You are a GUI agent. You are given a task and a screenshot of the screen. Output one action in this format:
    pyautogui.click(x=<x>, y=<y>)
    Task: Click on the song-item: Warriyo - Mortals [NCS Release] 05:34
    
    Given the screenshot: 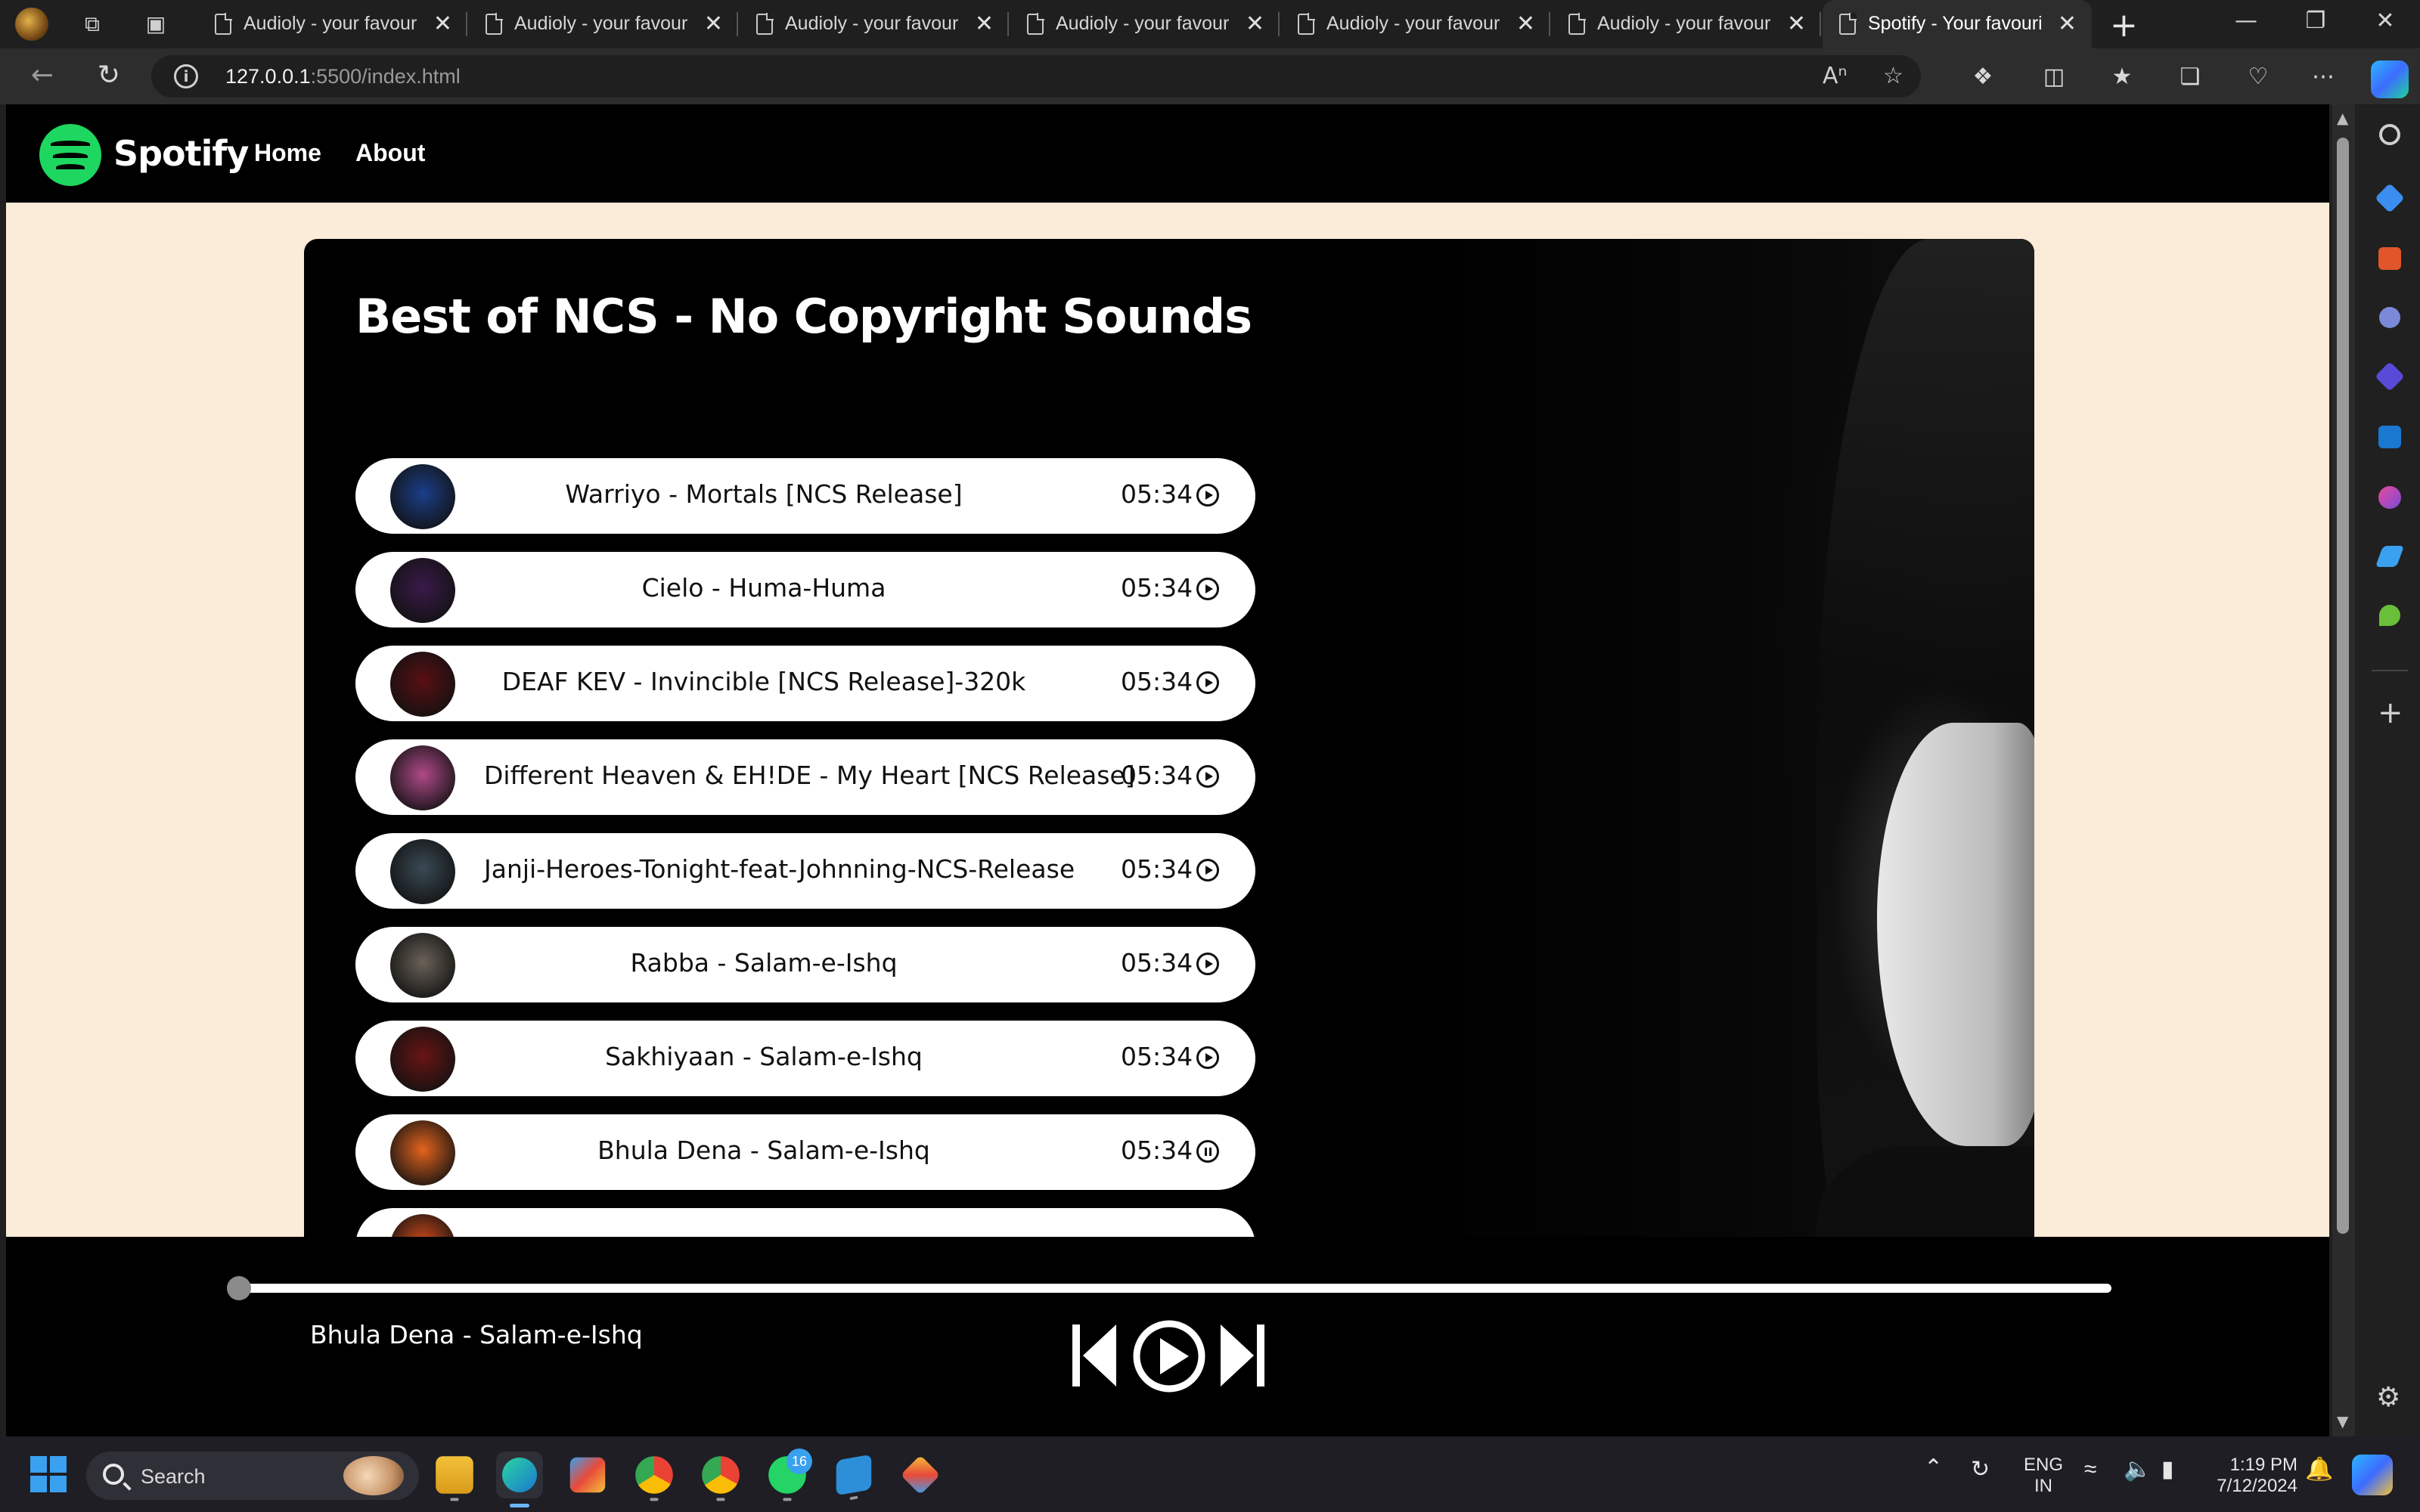 What is the action you would take?
    pyautogui.click(x=805, y=496)
    